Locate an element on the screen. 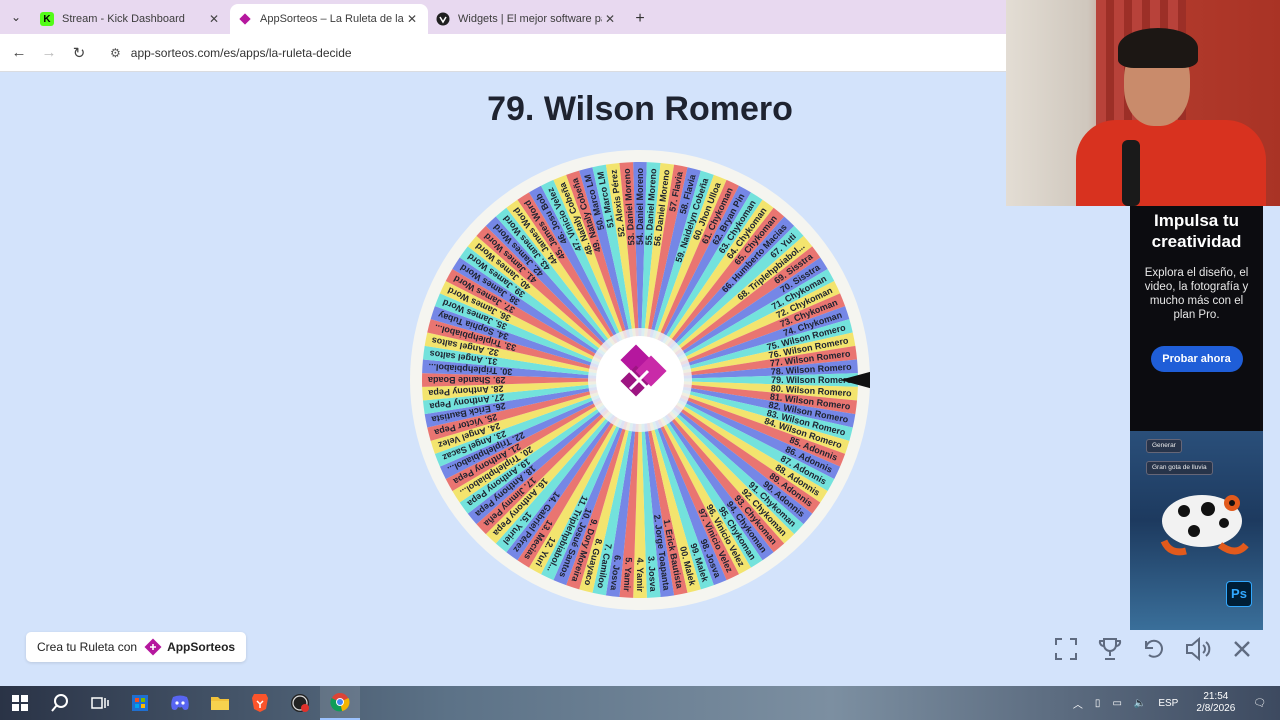 This screenshot has height=720, width=1280. ad-try-button: Probar ahora is located at coordinates (1196, 359).